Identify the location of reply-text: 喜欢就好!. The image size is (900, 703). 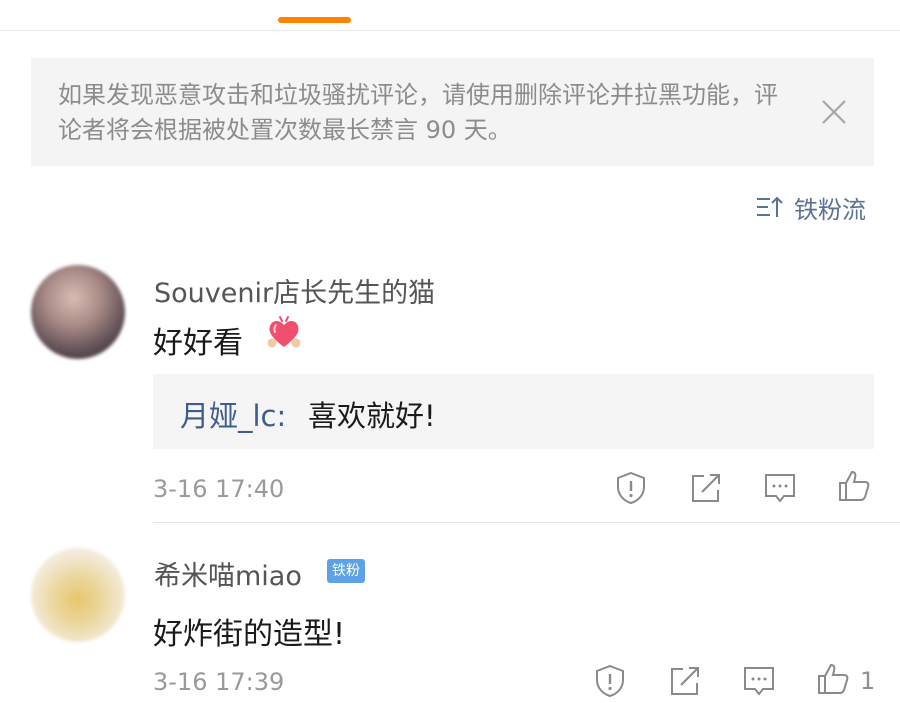
(372, 416).